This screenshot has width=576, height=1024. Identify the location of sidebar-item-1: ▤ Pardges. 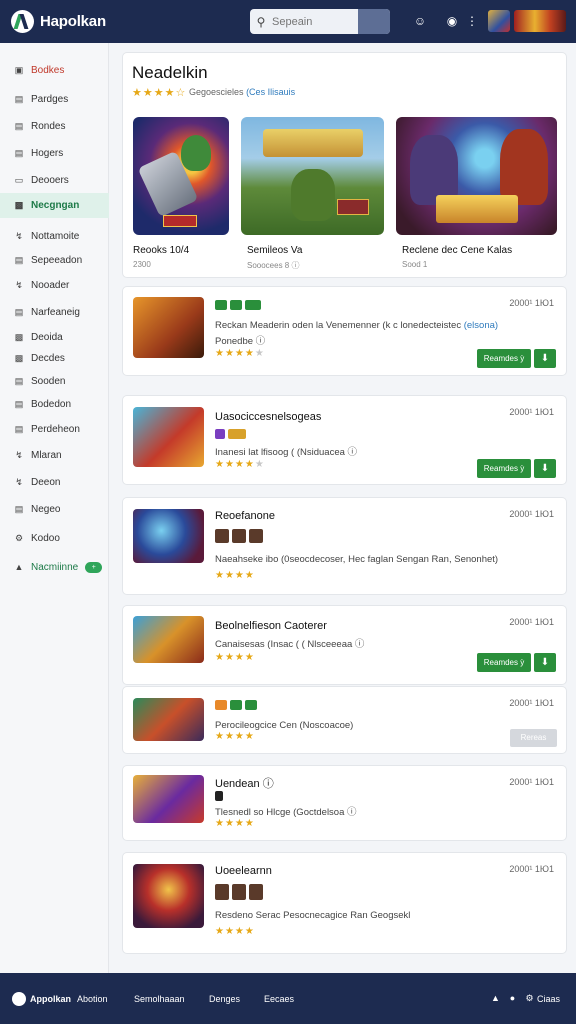
(54, 99).